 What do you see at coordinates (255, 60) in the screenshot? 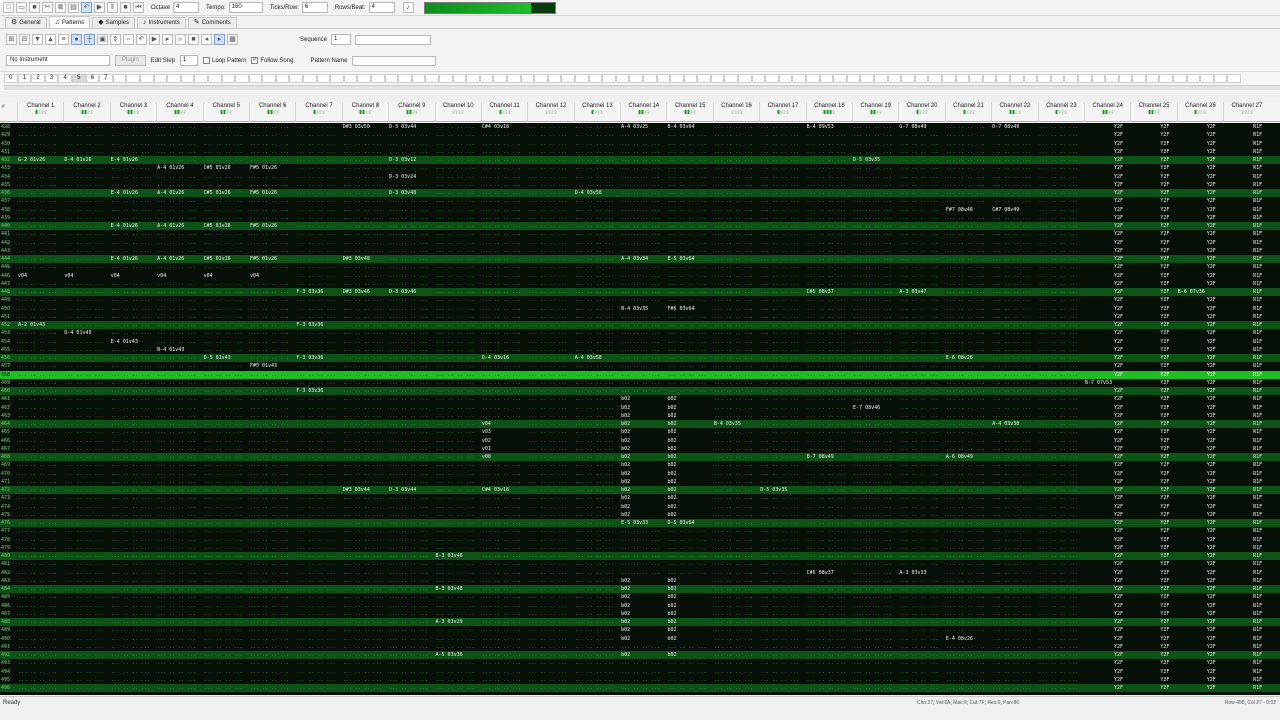
I see `follow-song-box: ✓` at bounding box center [255, 60].